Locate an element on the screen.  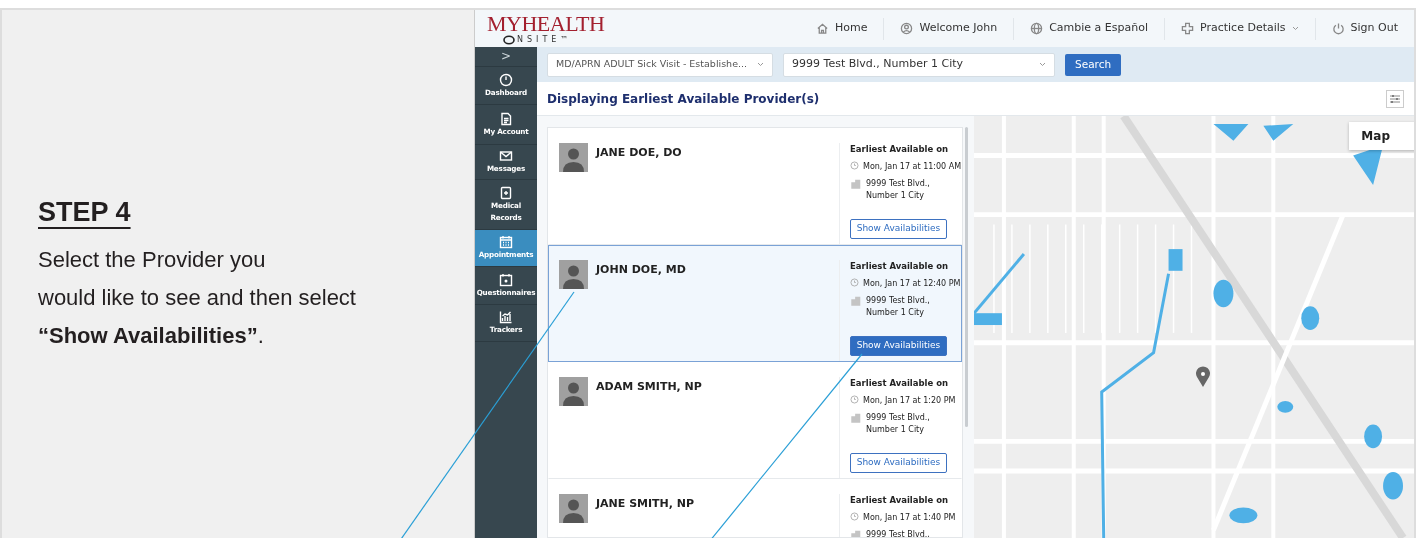
gauge-icon is located at coordinates (506, 79).